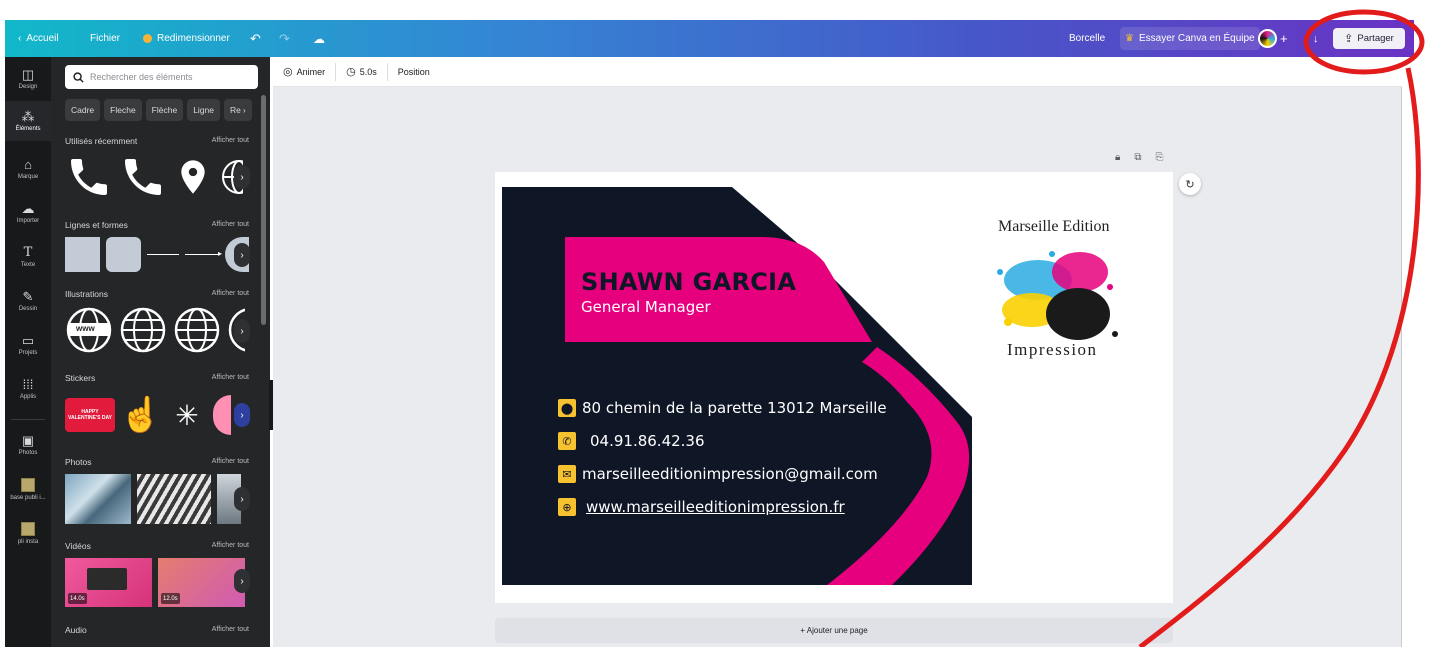  I want to click on video-laptop: 14.0s, so click(108, 582).